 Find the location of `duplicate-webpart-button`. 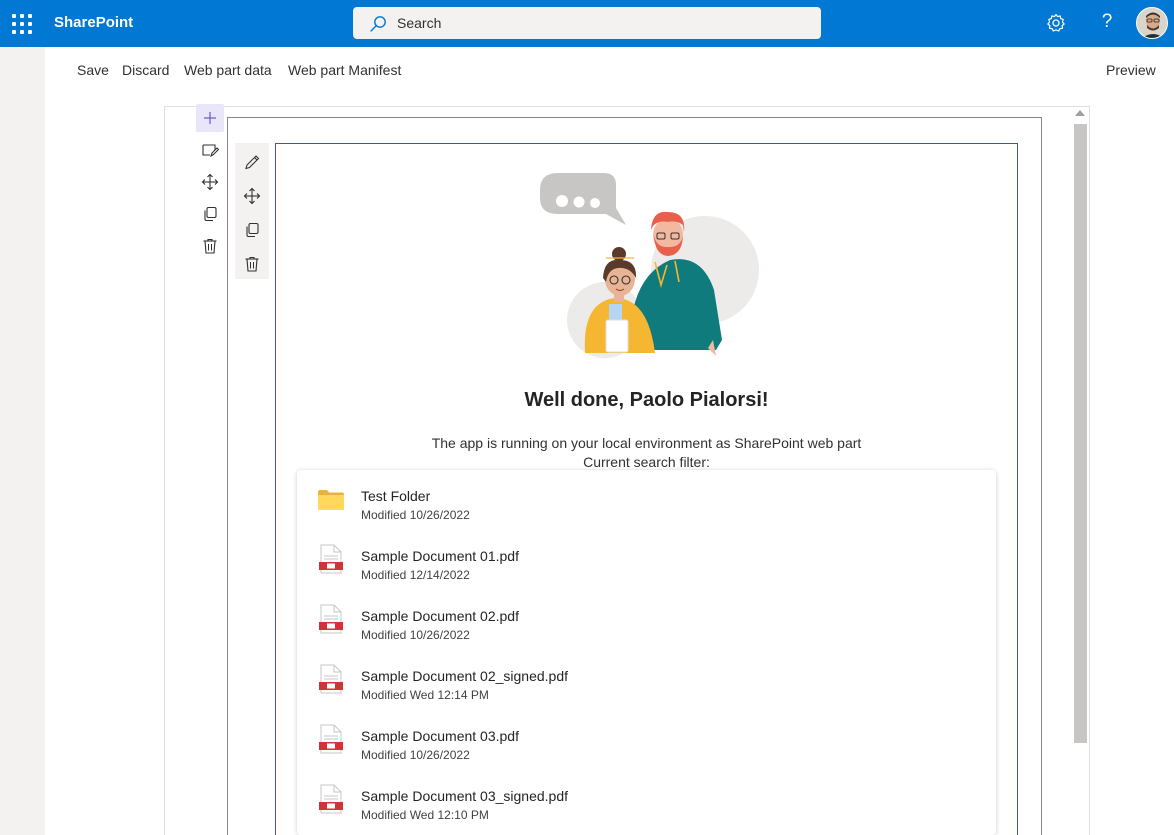

duplicate-webpart-button is located at coordinates (252, 230).